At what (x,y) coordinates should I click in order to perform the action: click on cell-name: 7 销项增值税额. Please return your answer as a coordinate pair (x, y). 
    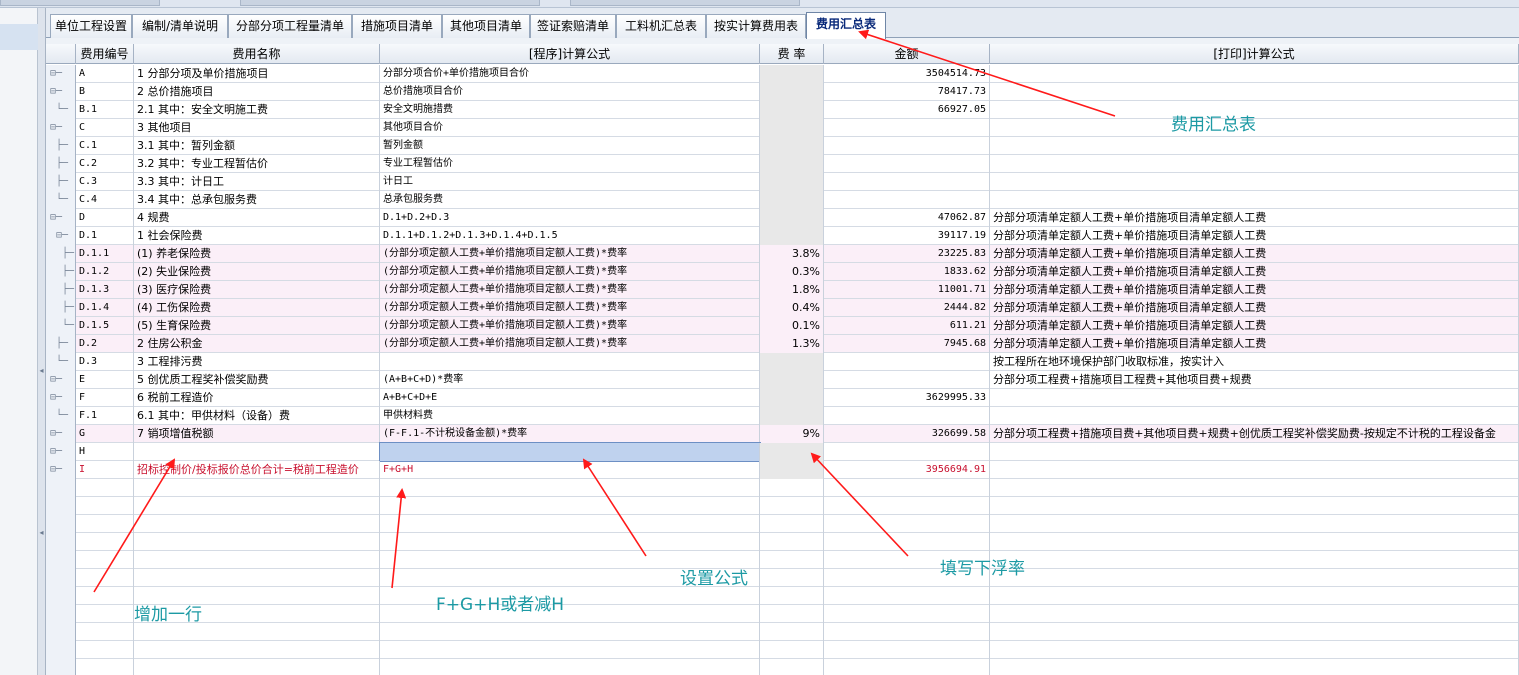
    Looking at the image, I should click on (257, 434).